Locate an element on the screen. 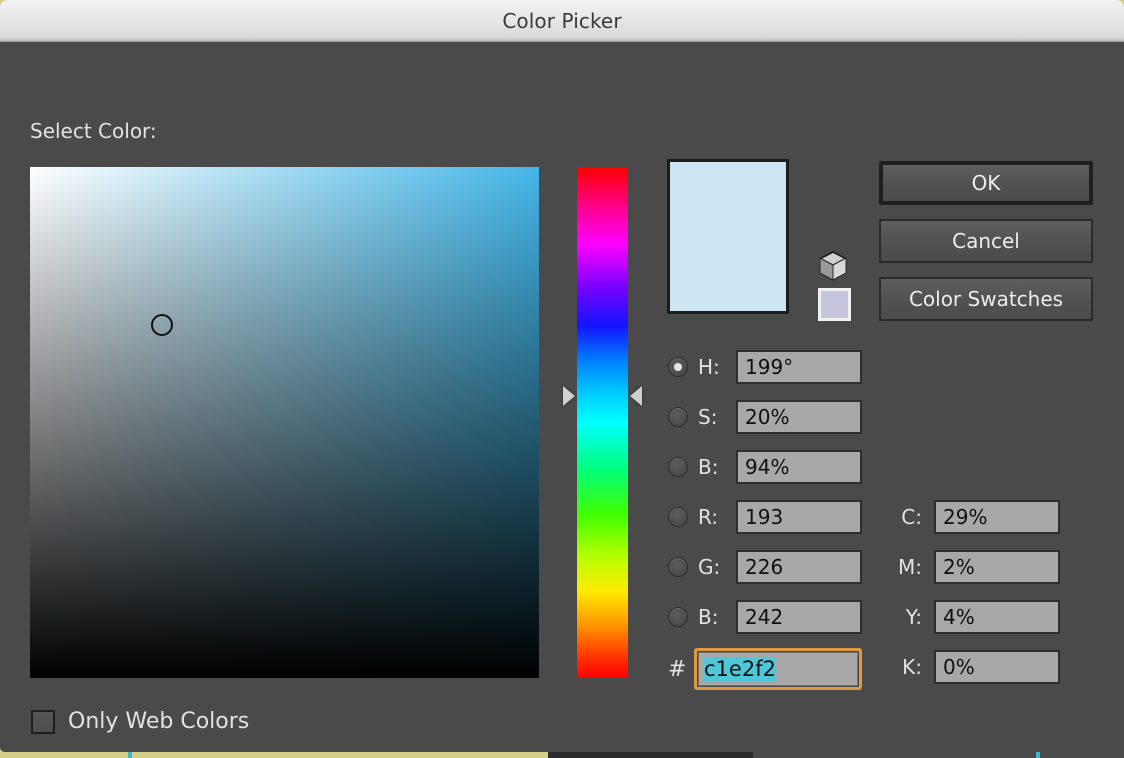 The height and width of the screenshot is (758, 1124). radio-red is located at coordinates (678, 517).